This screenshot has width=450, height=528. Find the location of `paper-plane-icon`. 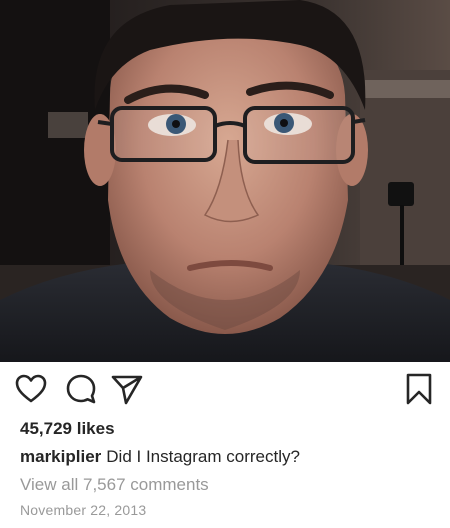

paper-plane-icon is located at coordinates (127, 389).